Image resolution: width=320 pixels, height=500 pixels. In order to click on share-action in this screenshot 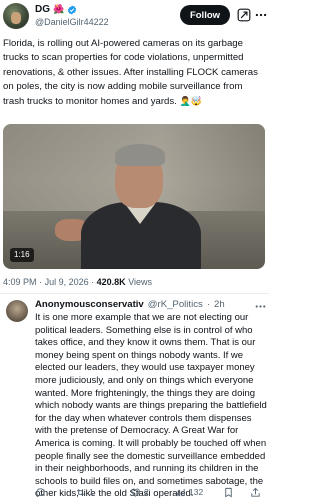, I will do `click(255, 492)`.